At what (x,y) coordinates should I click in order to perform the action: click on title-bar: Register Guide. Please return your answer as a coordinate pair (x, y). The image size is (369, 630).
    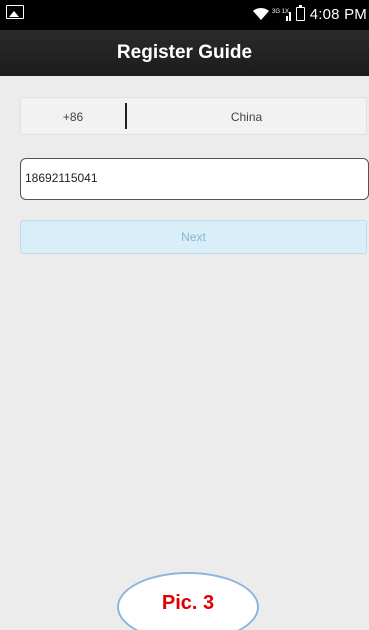
    Looking at the image, I should click on (184, 53).